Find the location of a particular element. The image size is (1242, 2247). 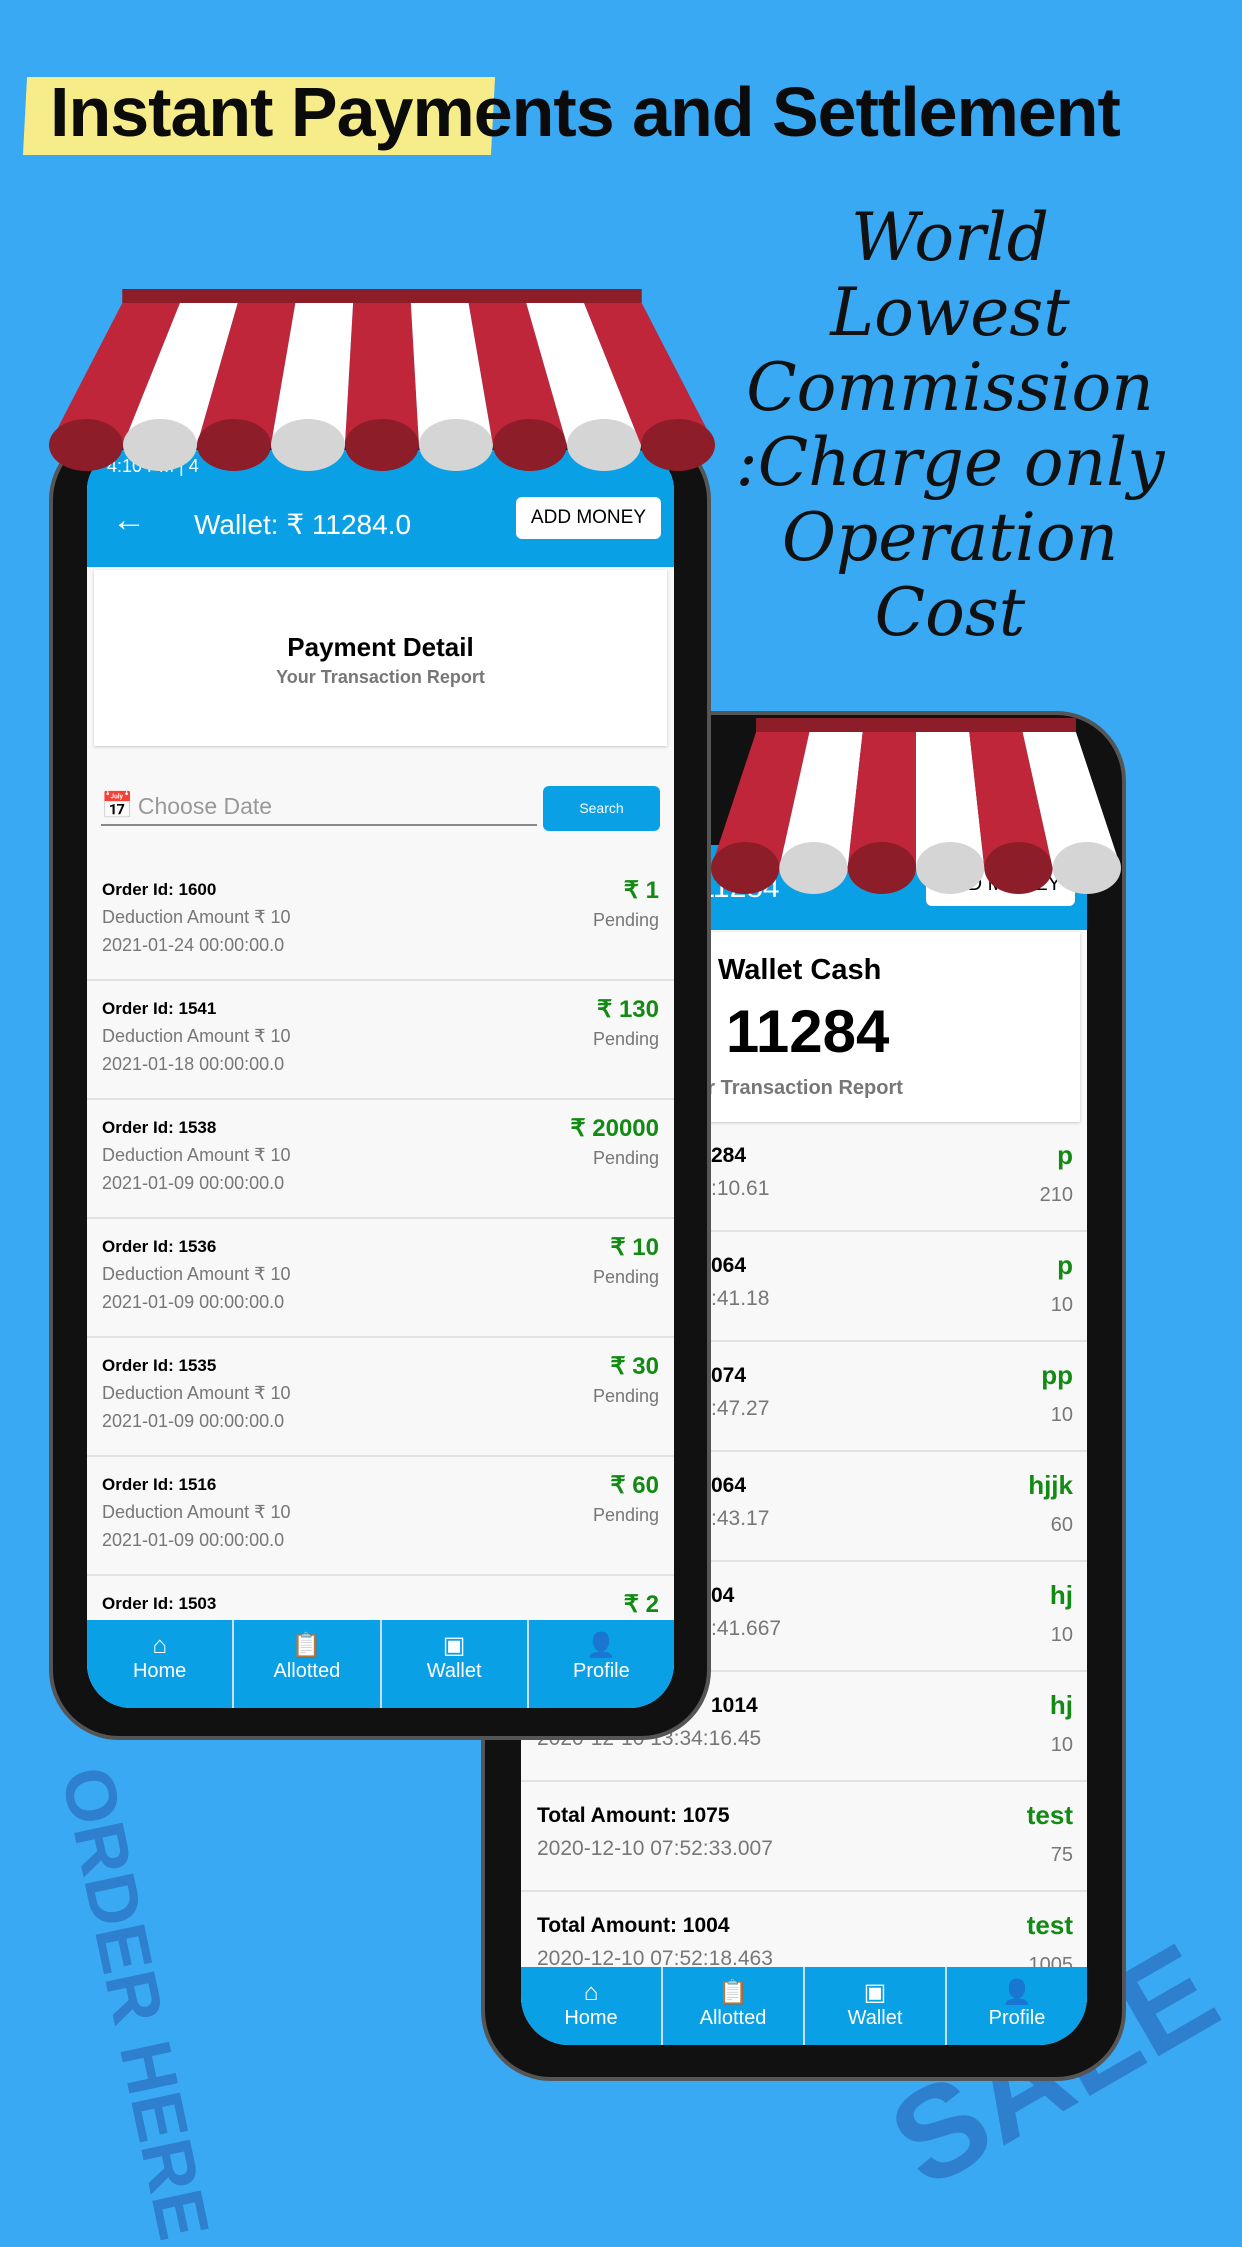

transaction-date: :41.18 is located at coordinates (740, 1298).